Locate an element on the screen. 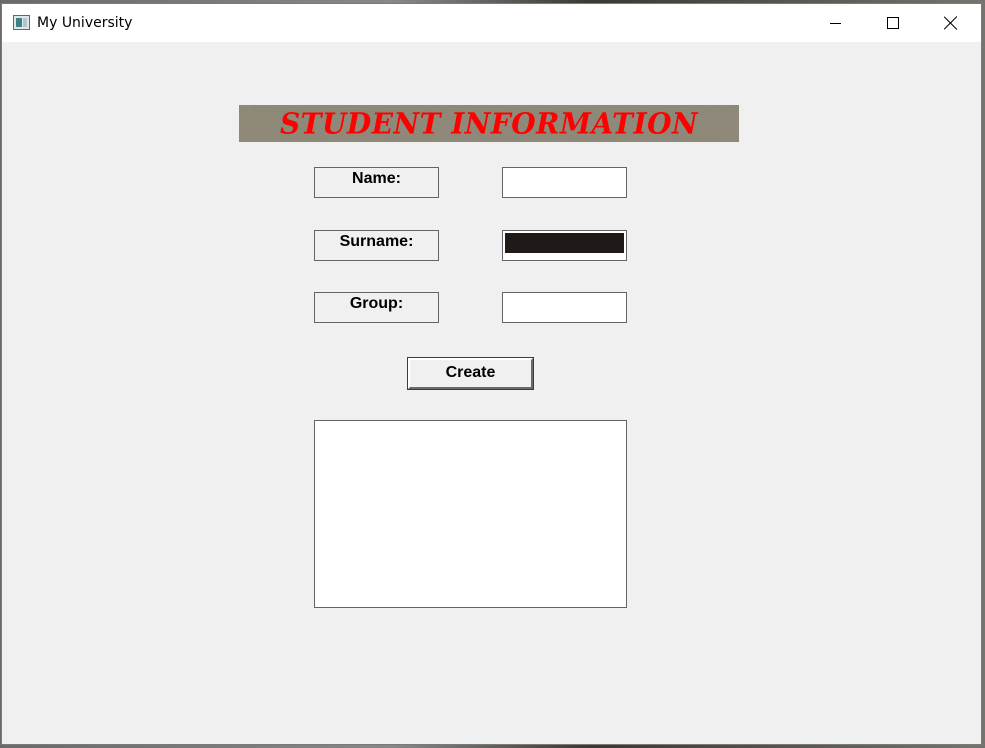 This screenshot has height=748, width=985. create-button: Create is located at coordinates (470, 373).